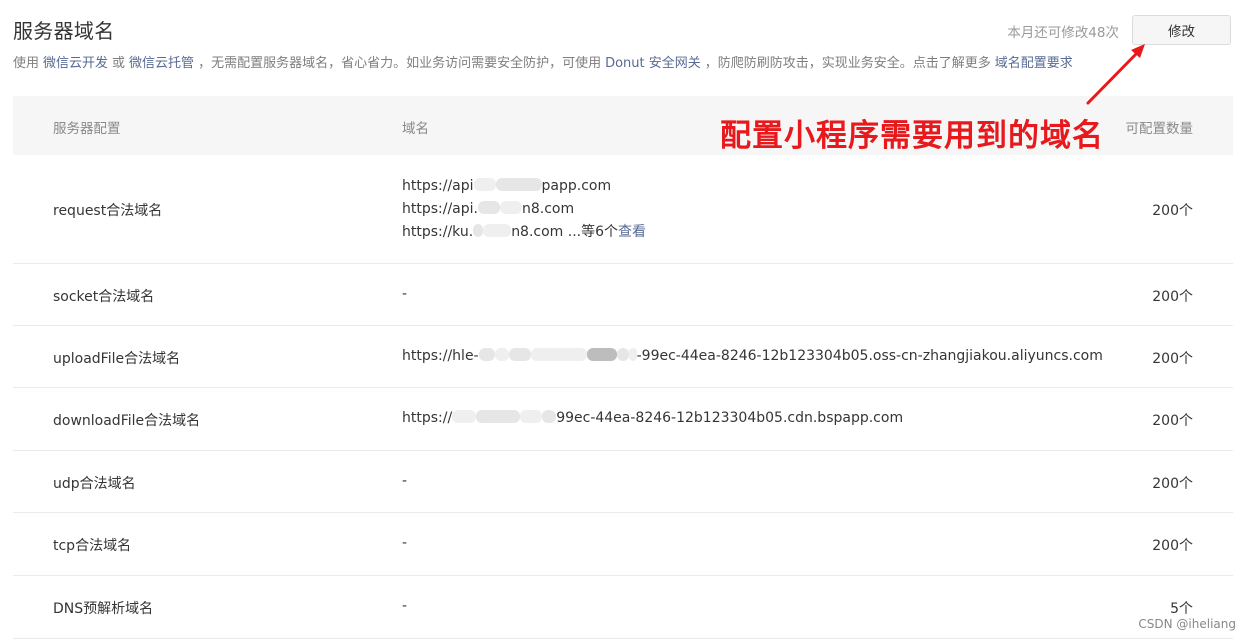 This screenshot has width=1250, height=640. What do you see at coordinates (104, 297) in the screenshot?
I see `row-name: socket合法域名` at bounding box center [104, 297].